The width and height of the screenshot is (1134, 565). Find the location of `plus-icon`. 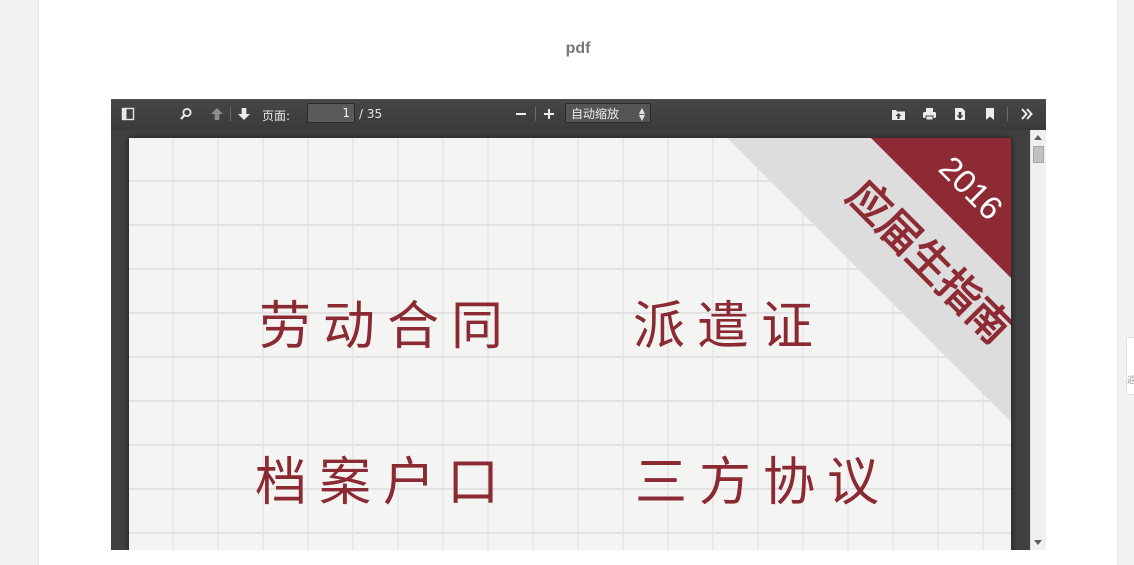

plus-icon is located at coordinates (549, 114).